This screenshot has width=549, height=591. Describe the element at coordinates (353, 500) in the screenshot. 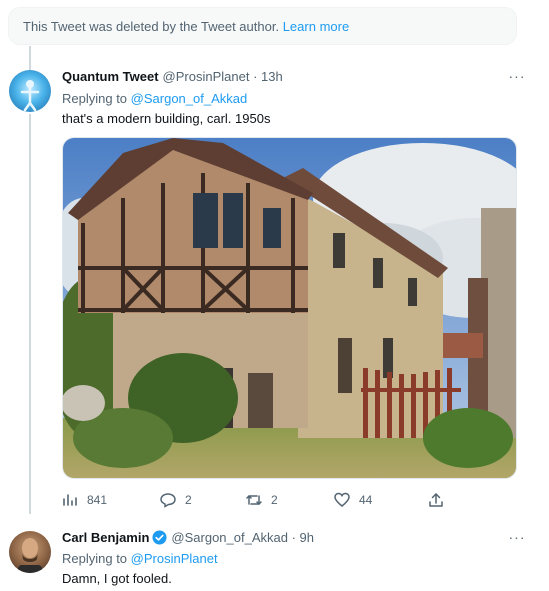

I see `like-action: 44` at that location.